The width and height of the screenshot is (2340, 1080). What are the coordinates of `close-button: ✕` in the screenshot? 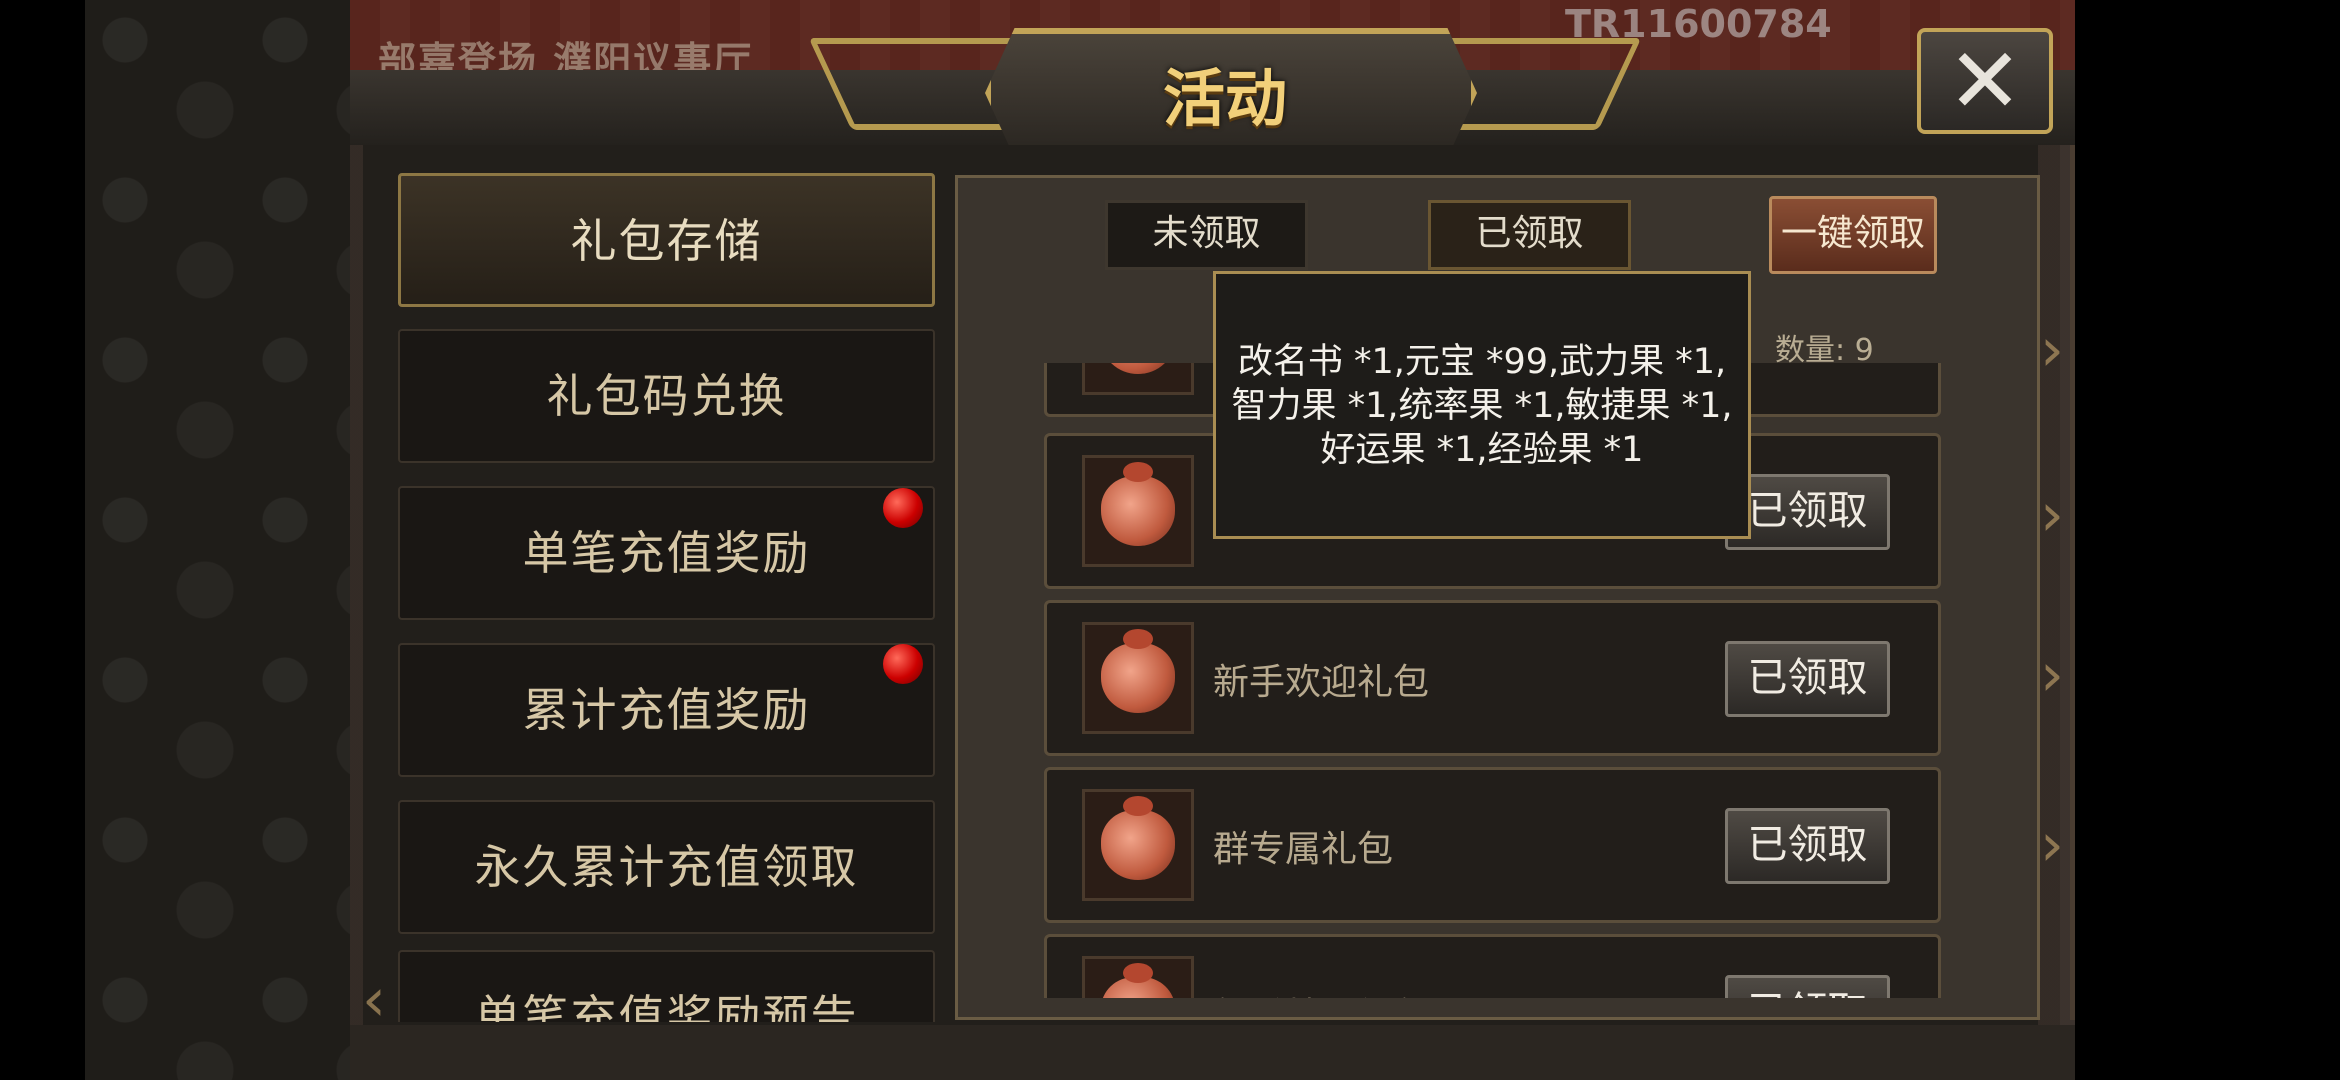 It's located at (1985, 81).